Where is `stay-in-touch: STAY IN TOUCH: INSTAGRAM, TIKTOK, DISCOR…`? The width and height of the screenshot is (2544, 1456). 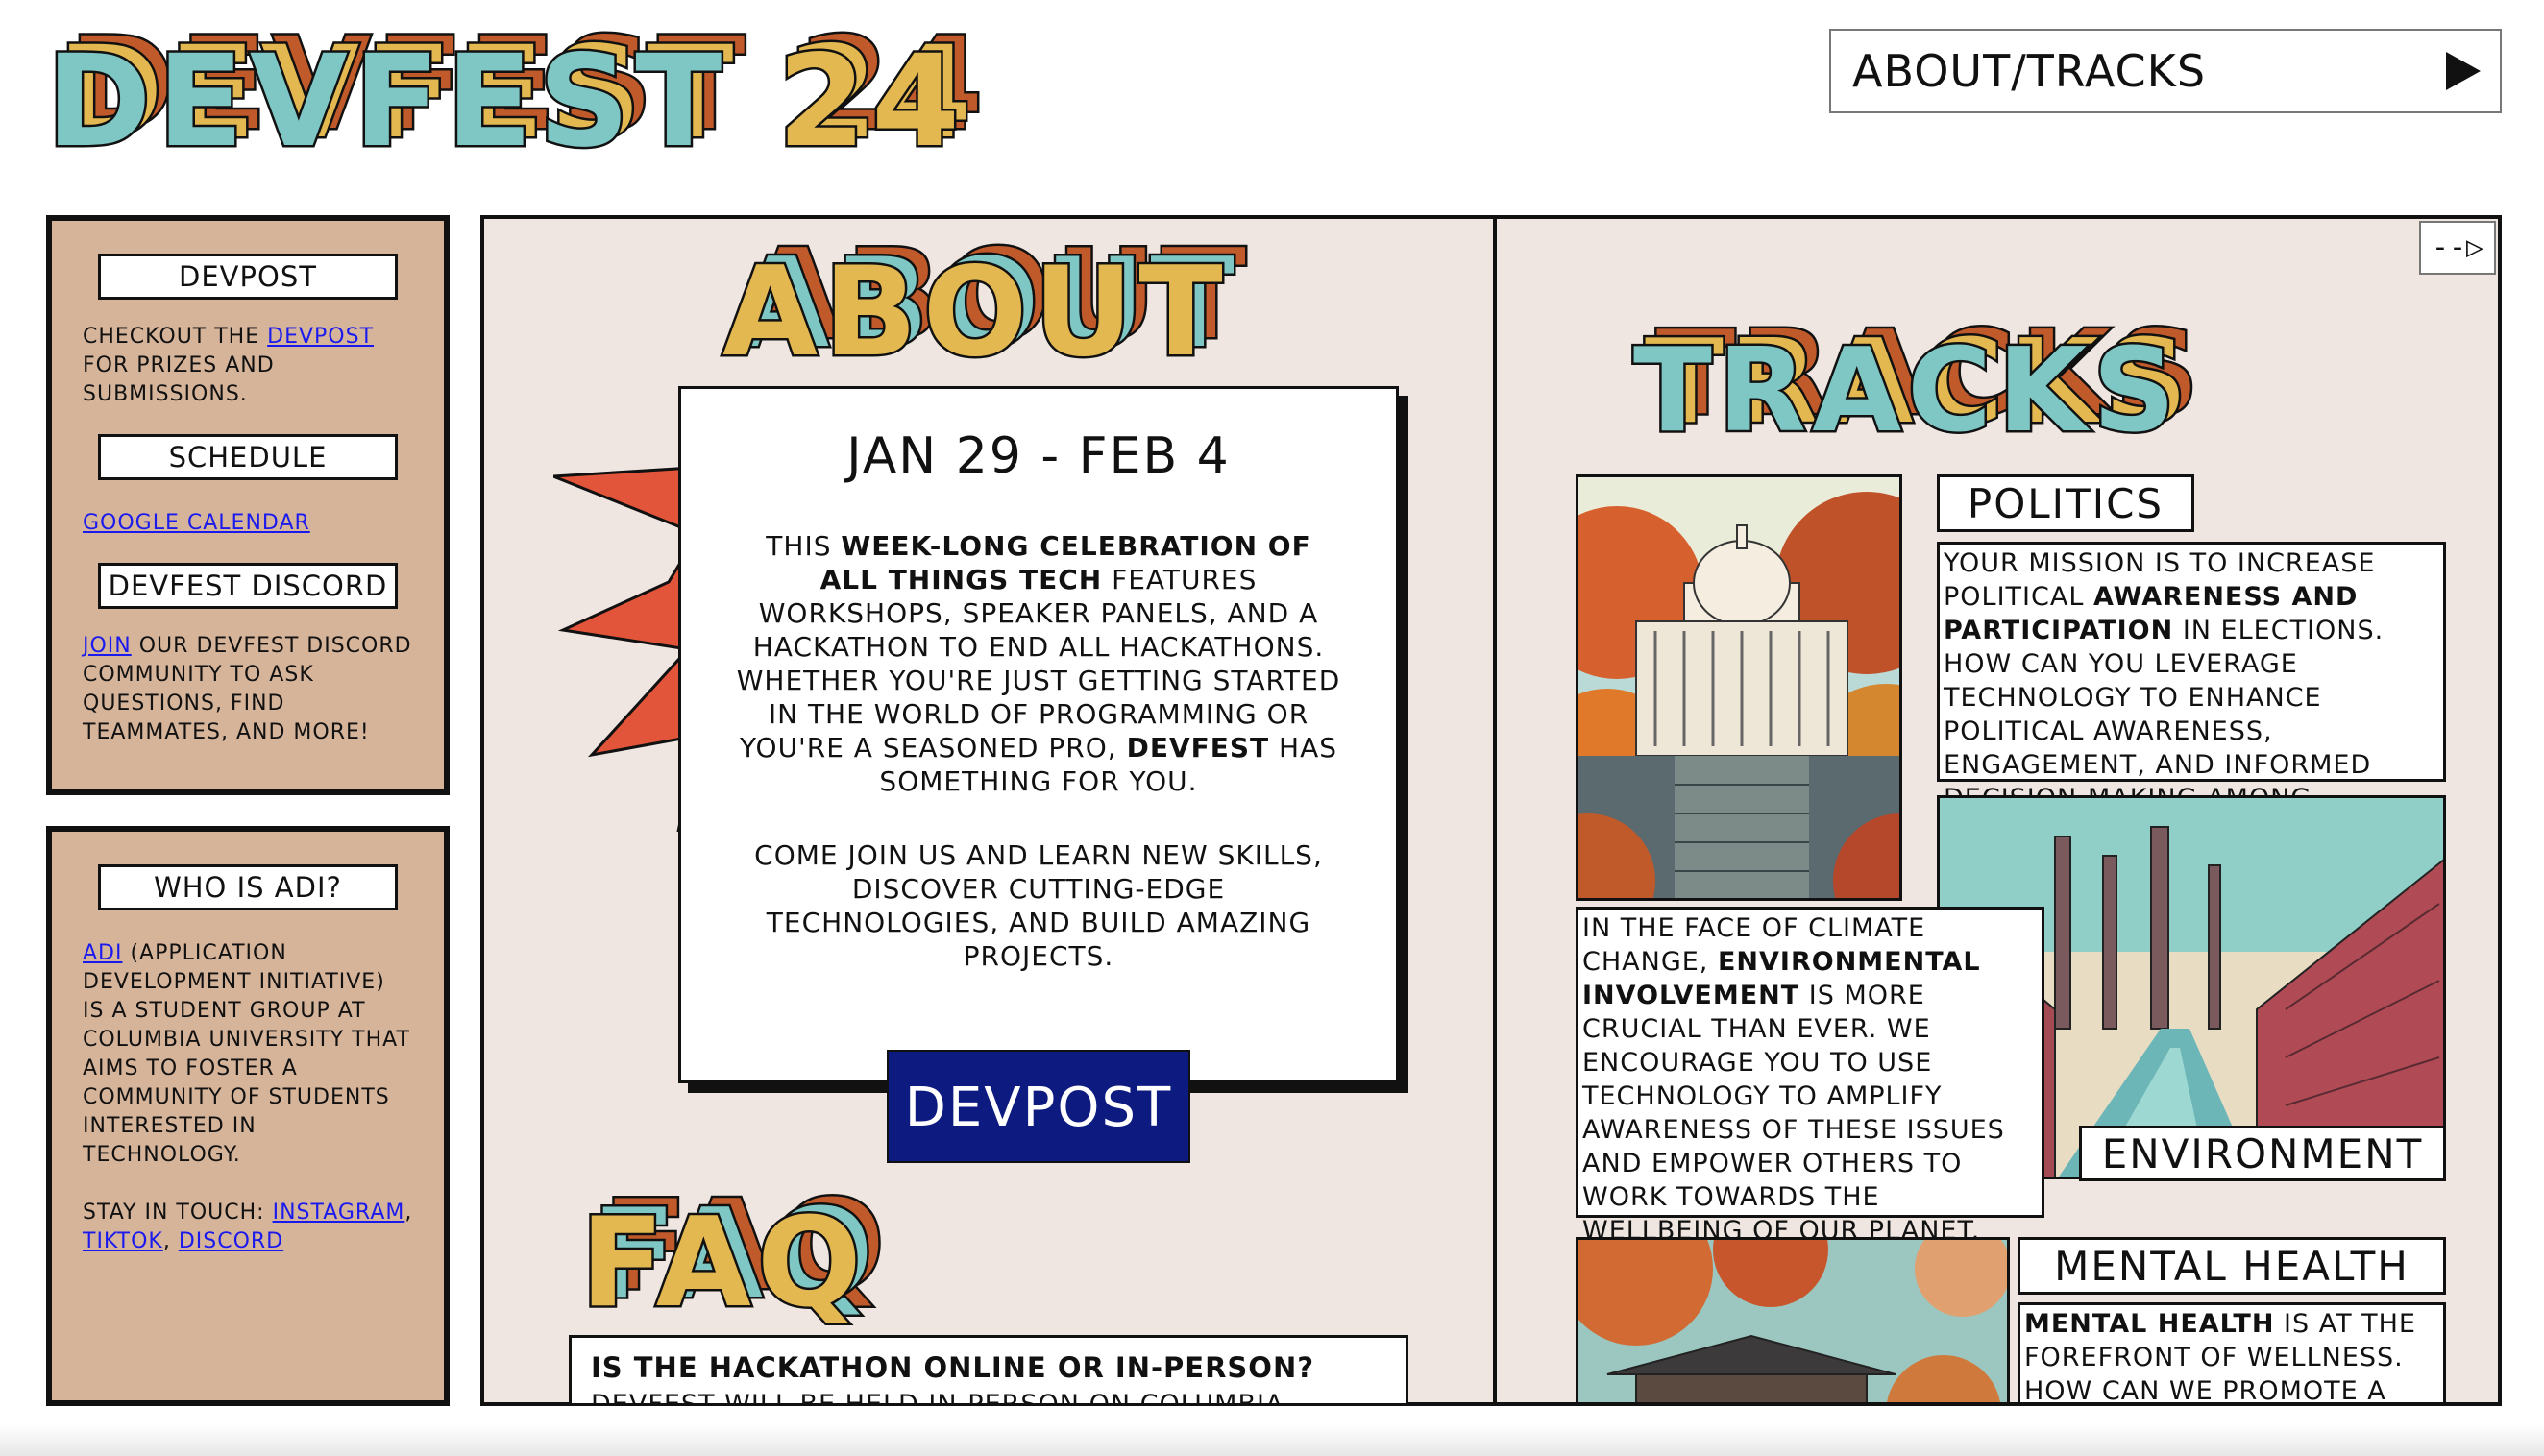
stay-in-touch: STAY IN TOUCH: INSTAGRAM, TIKTOK, DISCOR… is located at coordinates (248, 1228).